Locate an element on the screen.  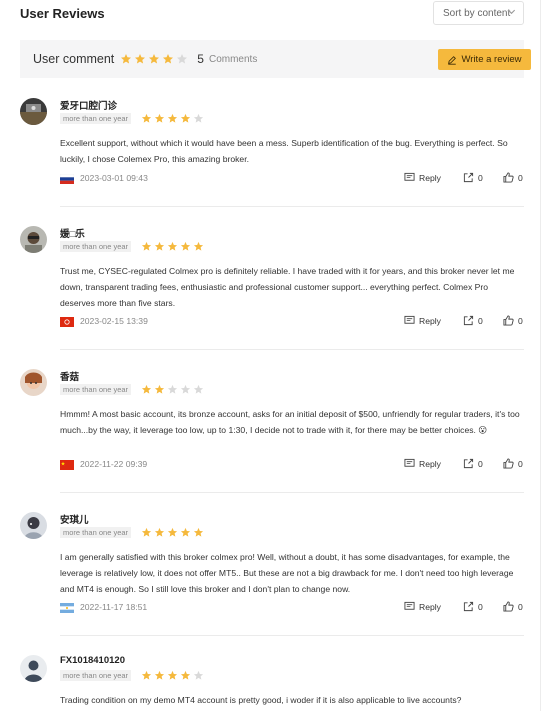
user-name: 香菇 is located at coordinates (69, 376).